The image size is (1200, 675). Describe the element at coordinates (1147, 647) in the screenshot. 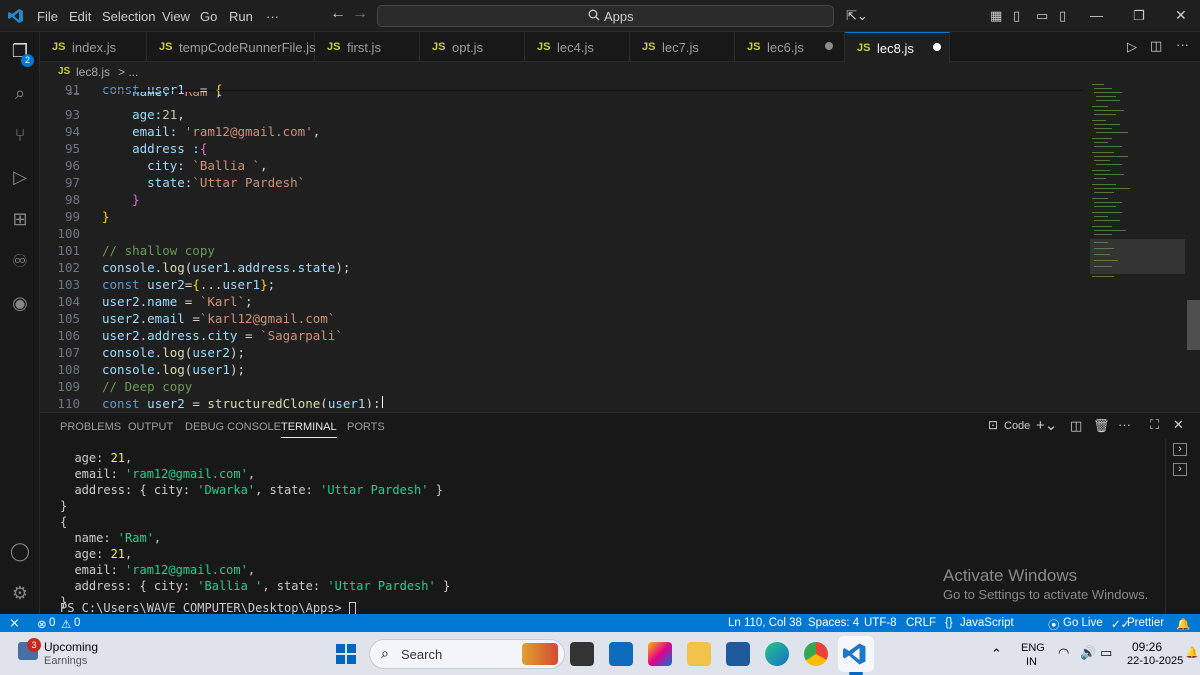

I see `clock-time: 09:26` at that location.